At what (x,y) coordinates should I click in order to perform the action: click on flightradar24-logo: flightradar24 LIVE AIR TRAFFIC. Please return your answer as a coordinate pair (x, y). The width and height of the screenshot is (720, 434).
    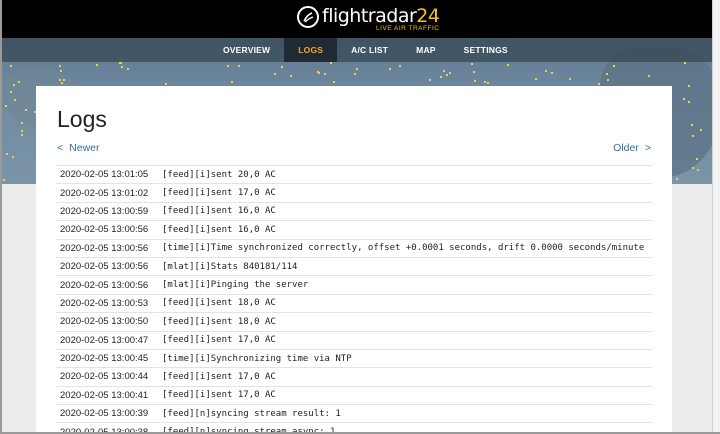
    Looking at the image, I should click on (368, 19).